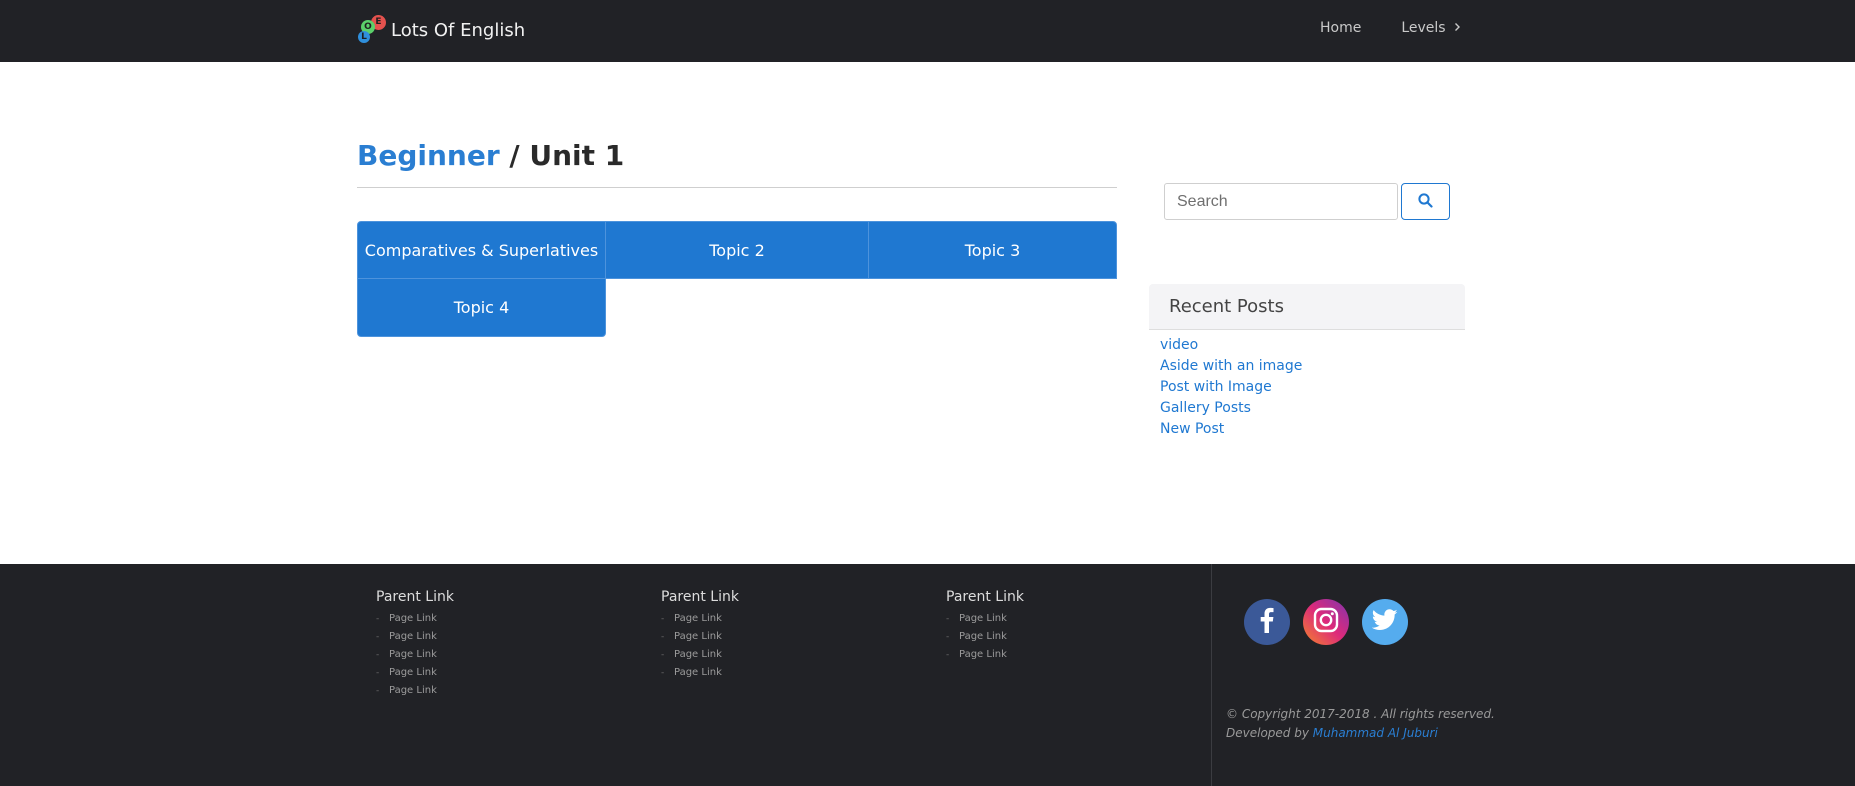 The image size is (1855, 786). Describe the element at coordinates (1312, 429) in the screenshot. I see `recent-post-link: New Post` at that location.